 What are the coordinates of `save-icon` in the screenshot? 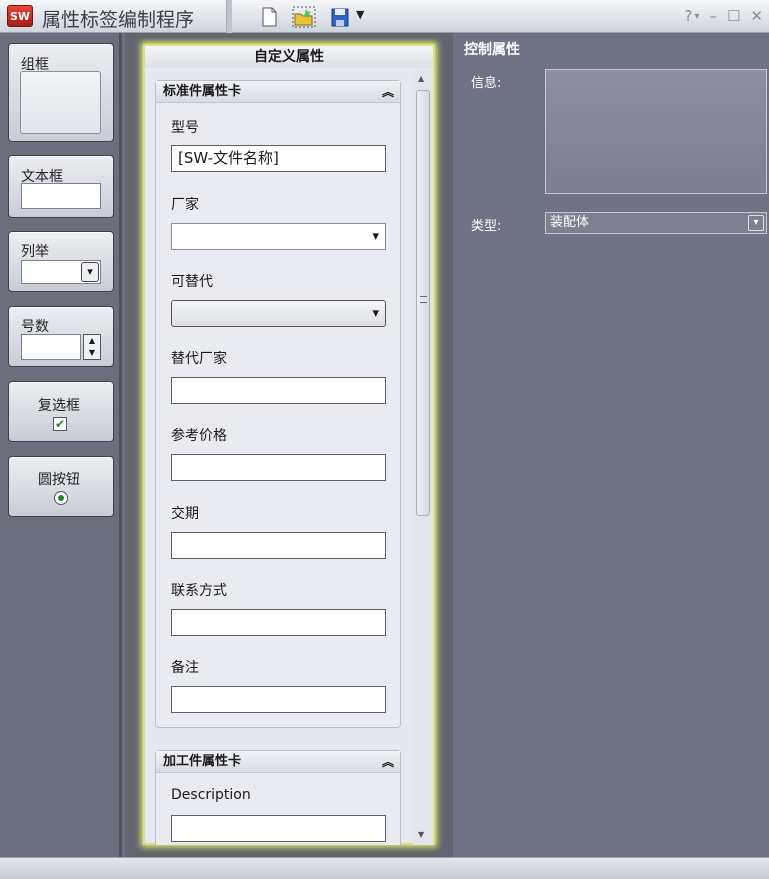 It's located at (340, 17).